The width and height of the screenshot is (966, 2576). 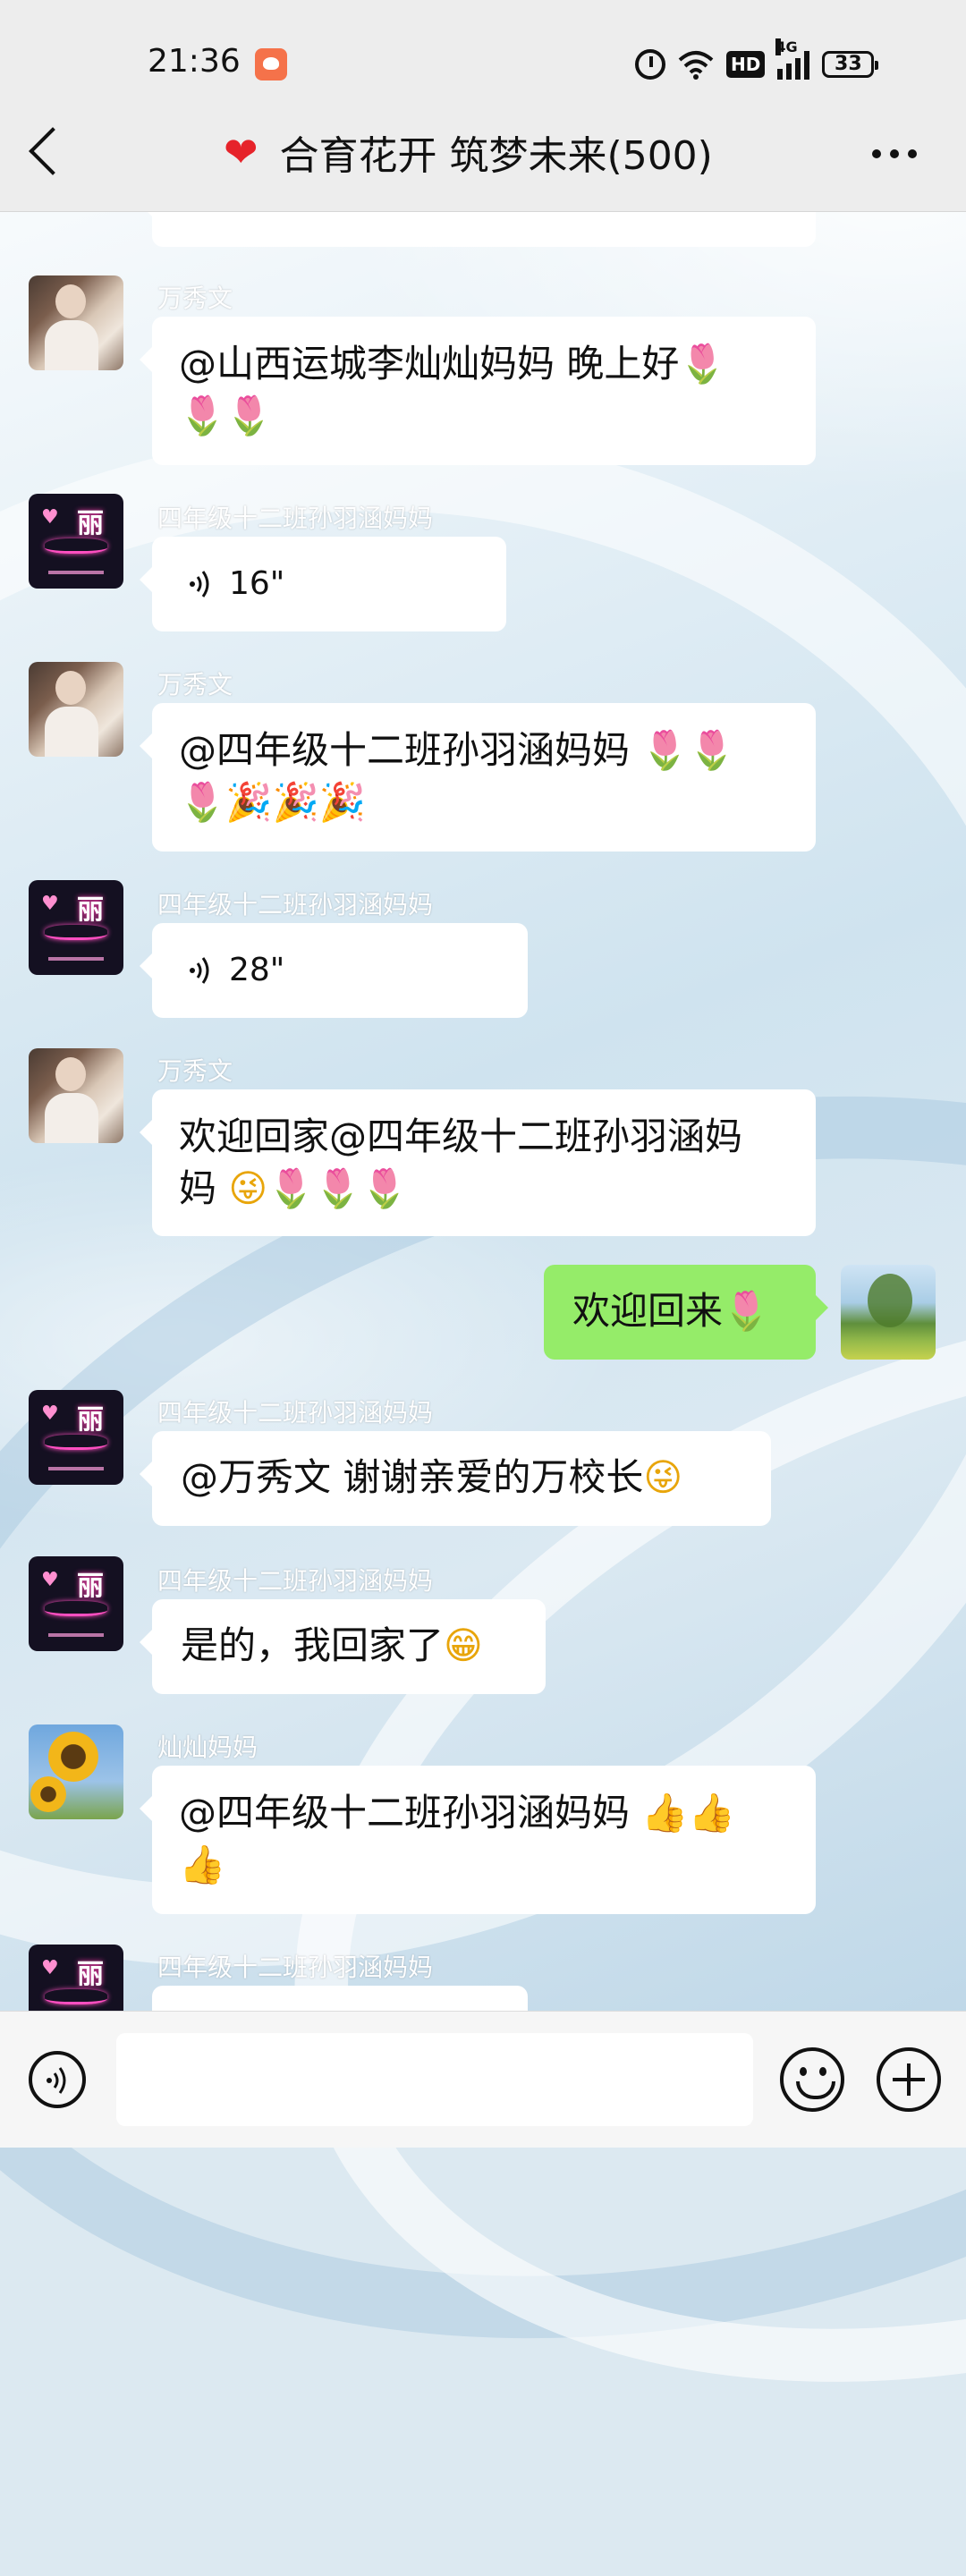 I want to click on message-text: @山西运城李灿灿妈妈 晚上好, so click(x=429, y=364).